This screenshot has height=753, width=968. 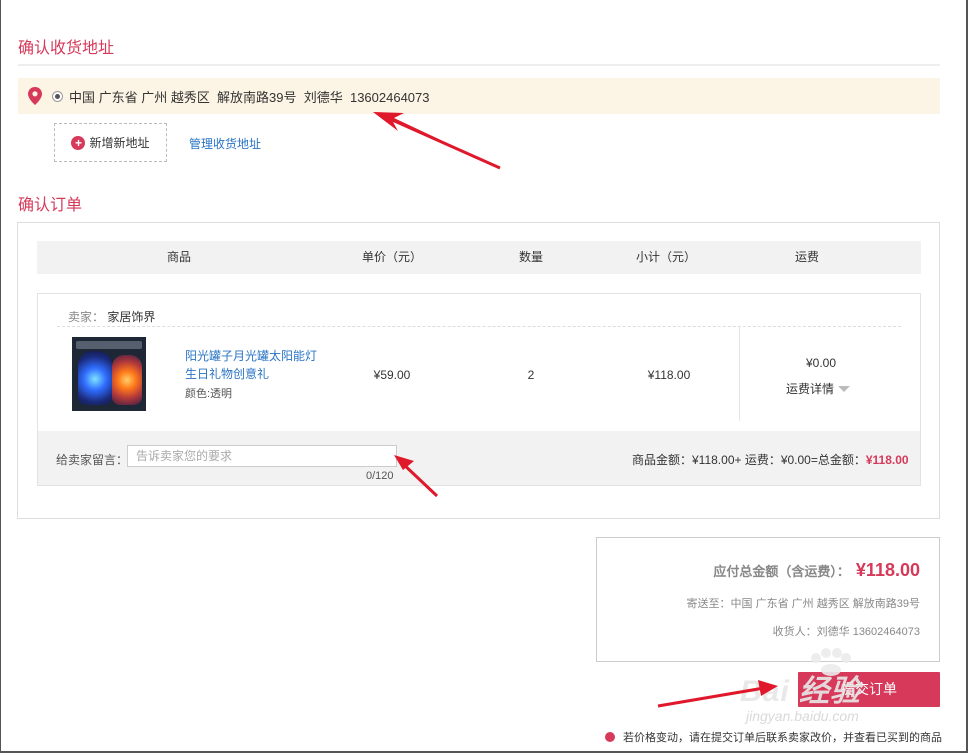 I want to click on address-section-title: 确认收货地址, so click(x=66, y=48).